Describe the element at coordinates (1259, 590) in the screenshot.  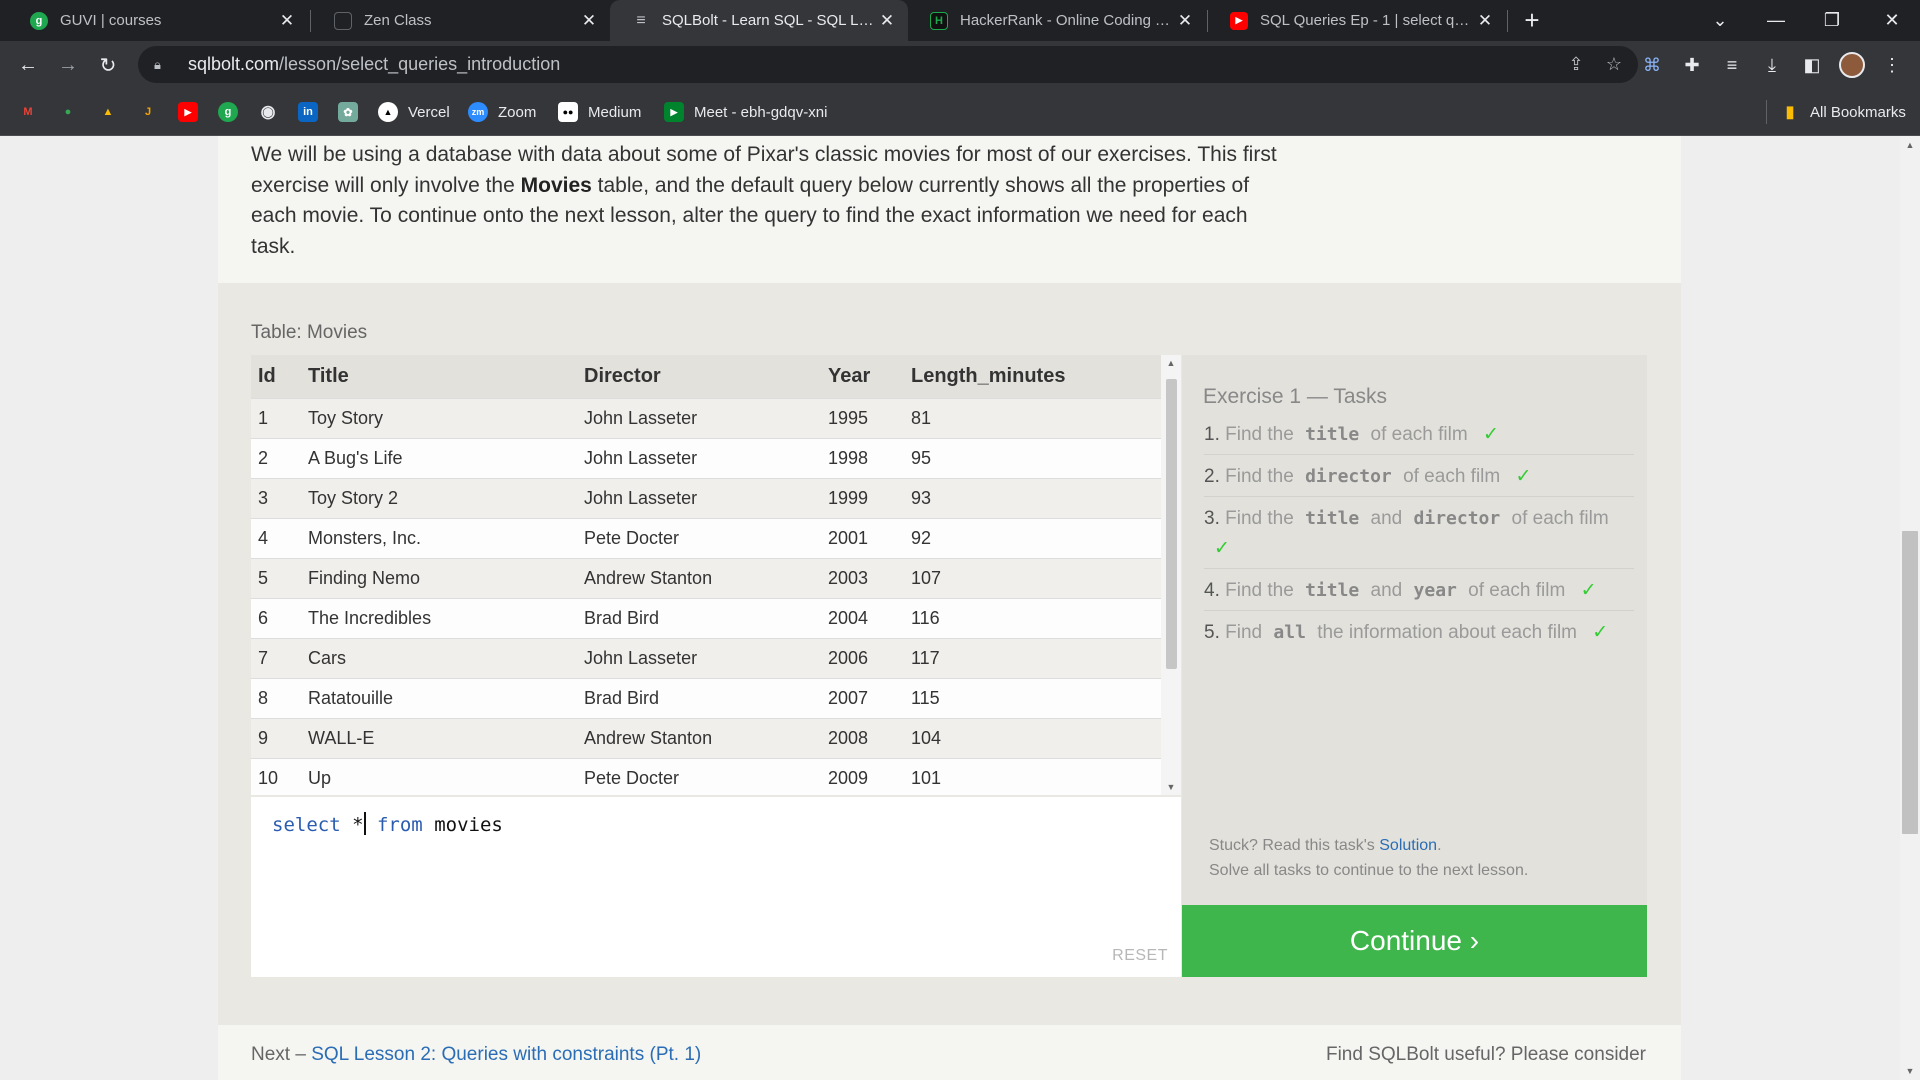
I see `task-text: Find the` at that location.